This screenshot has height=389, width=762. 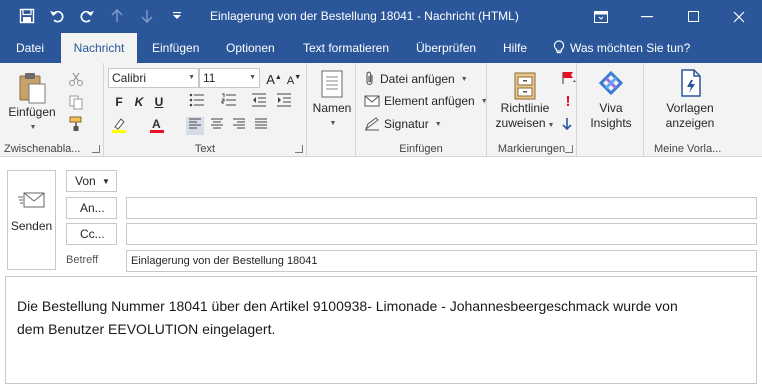 I want to click on svg-text: A, so click(x=156, y=124).